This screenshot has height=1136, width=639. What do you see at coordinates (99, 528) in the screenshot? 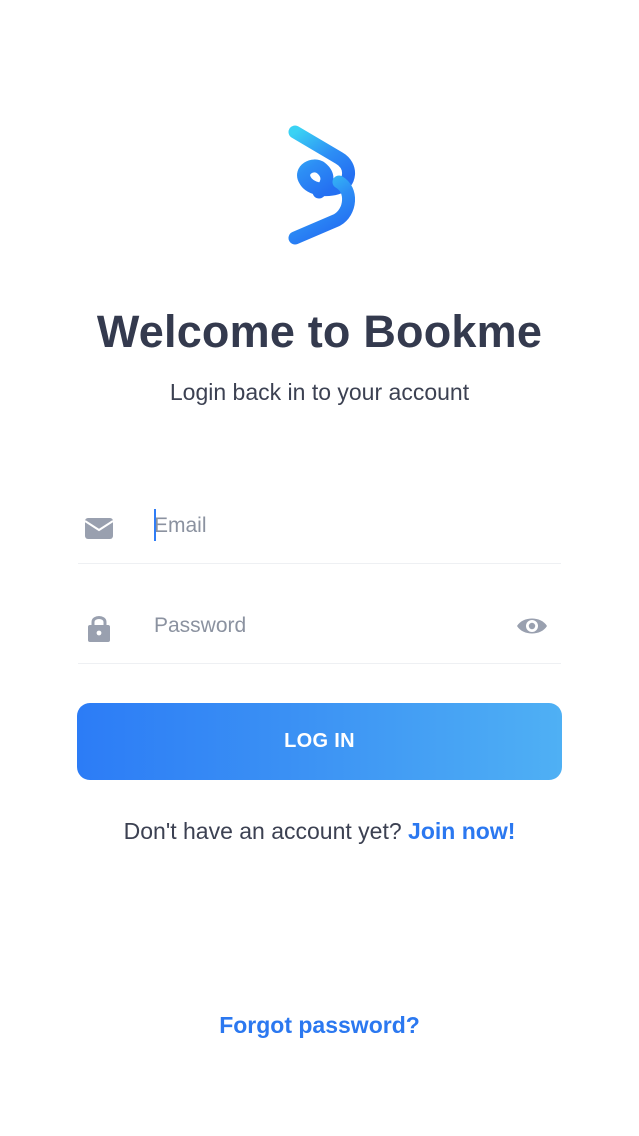
I see `envelope-icon` at bounding box center [99, 528].